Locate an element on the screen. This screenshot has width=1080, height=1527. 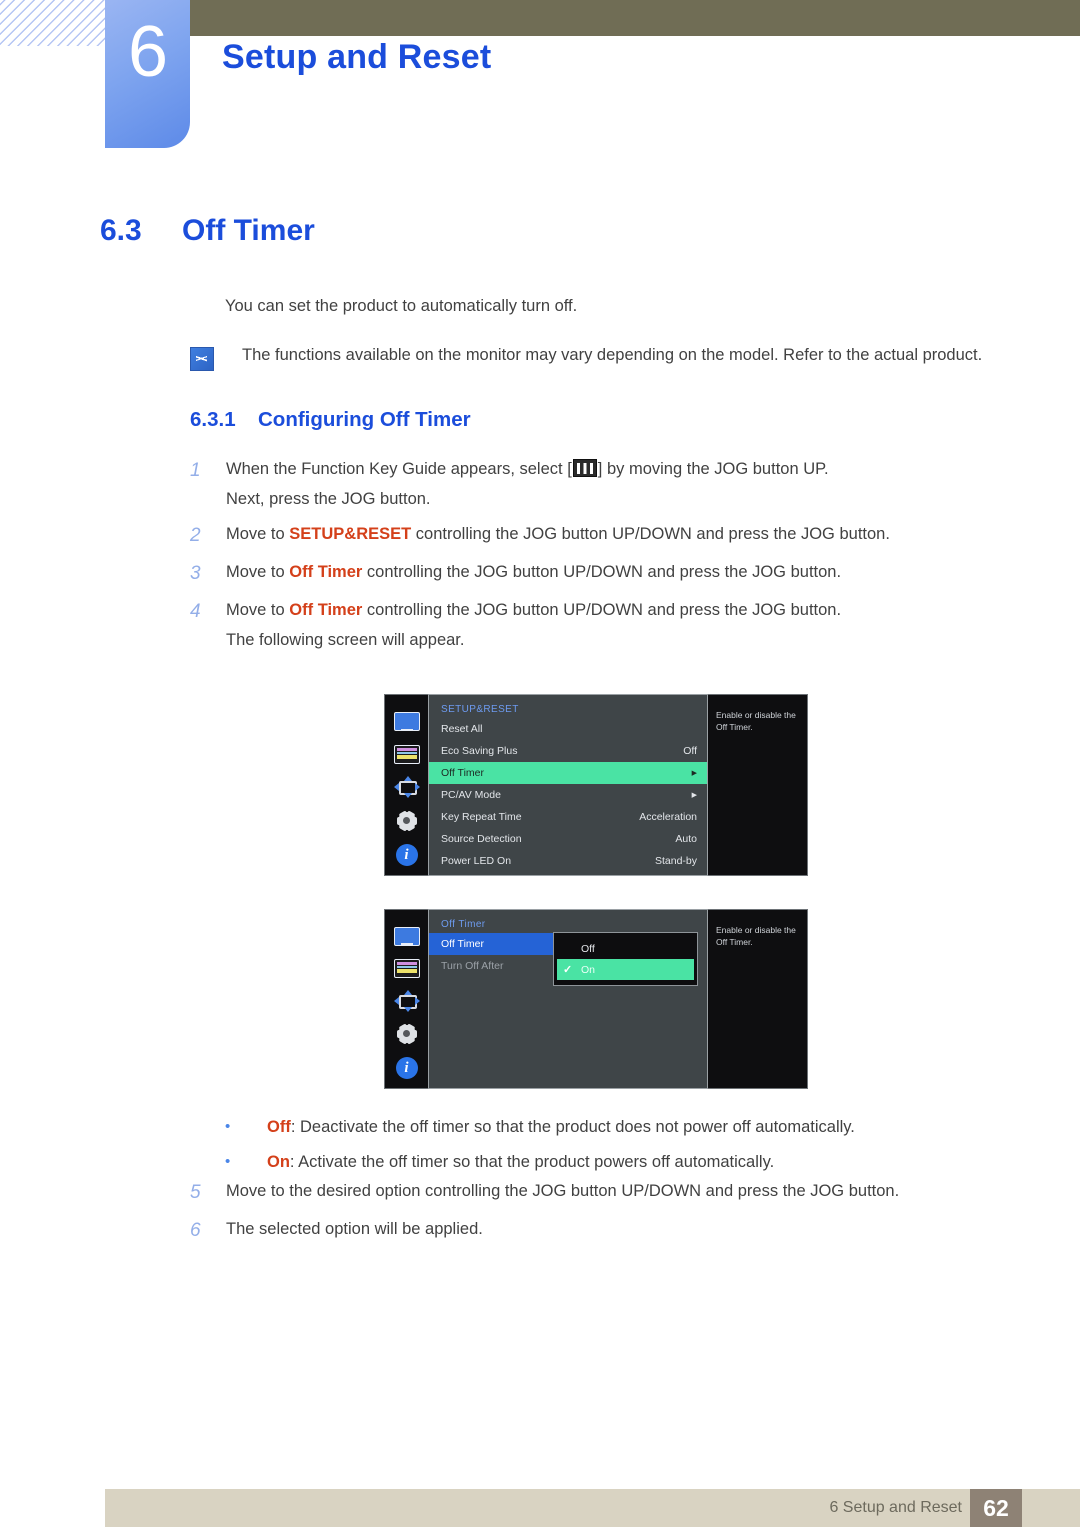
footer-chapter-label: 6 Setup and Reset is located at coordinates (895, 1507).